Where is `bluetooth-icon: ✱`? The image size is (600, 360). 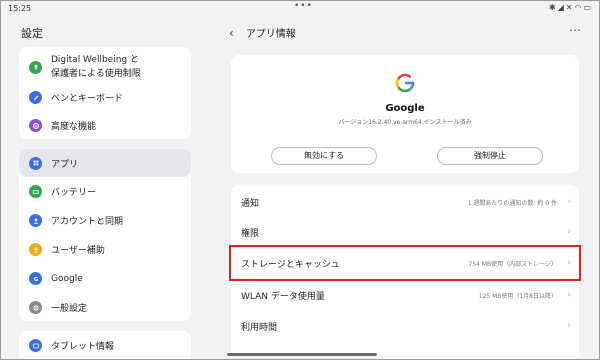 bluetooth-icon: ✱ is located at coordinates (552, 7).